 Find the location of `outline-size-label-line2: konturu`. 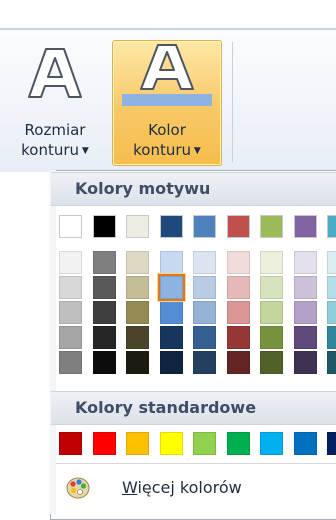

outline-size-label-line2: konturu is located at coordinates (50, 150).